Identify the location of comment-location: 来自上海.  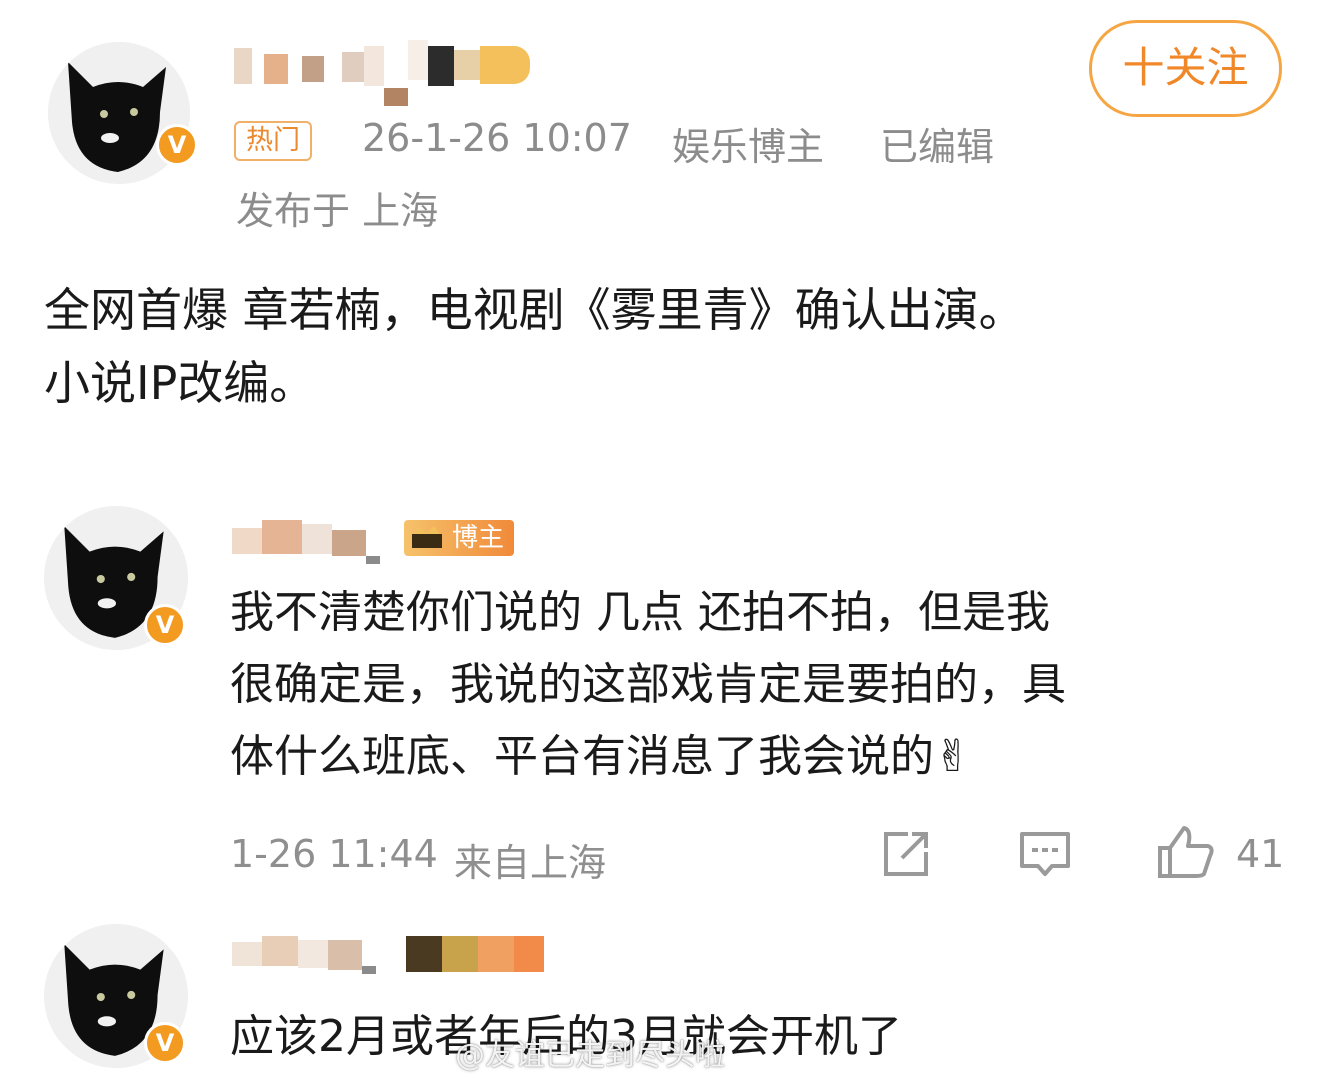
(530, 863).